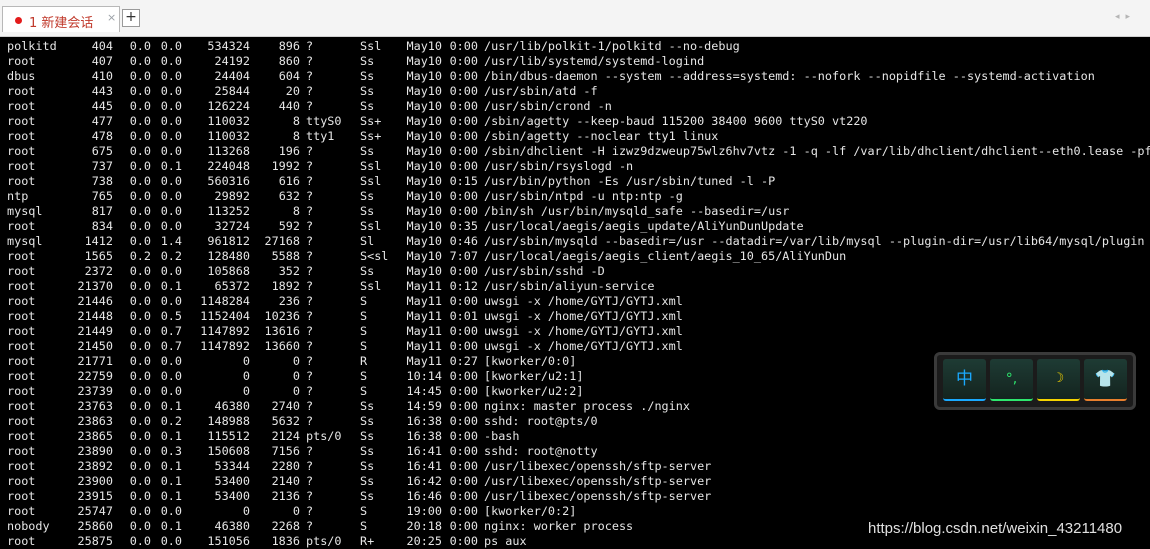  What do you see at coordinates (285, 166) in the screenshot?
I see `process-rss: 1992` at bounding box center [285, 166].